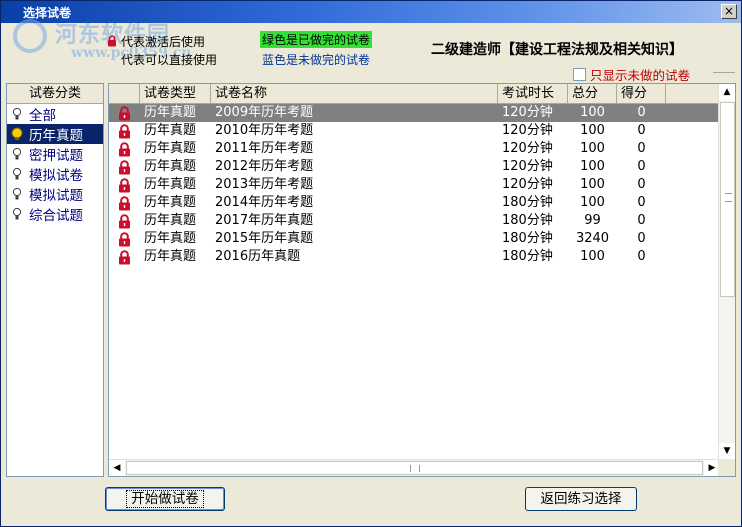 The width and height of the screenshot is (742, 527). I want to click on table-row: 历年真题 2013年历年考题 120分钟 100 0, so click(414, 185).